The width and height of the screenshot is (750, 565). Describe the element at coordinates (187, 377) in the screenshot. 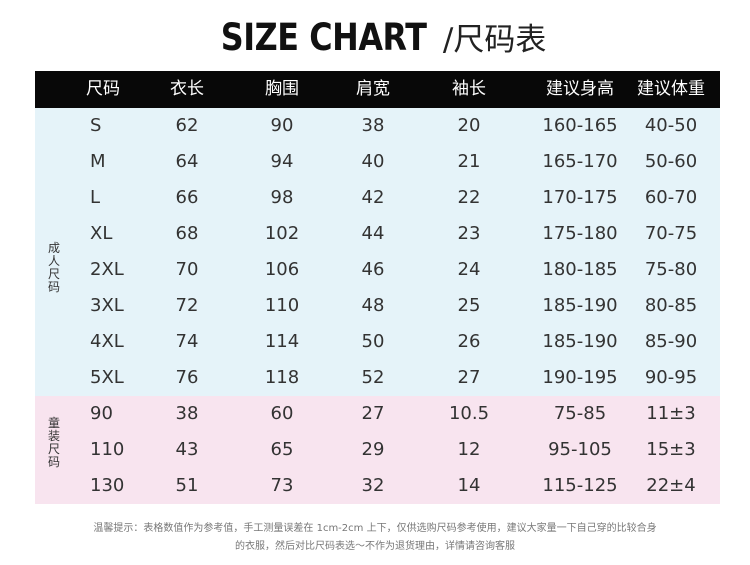

I see `cell-length: 76` at that location.